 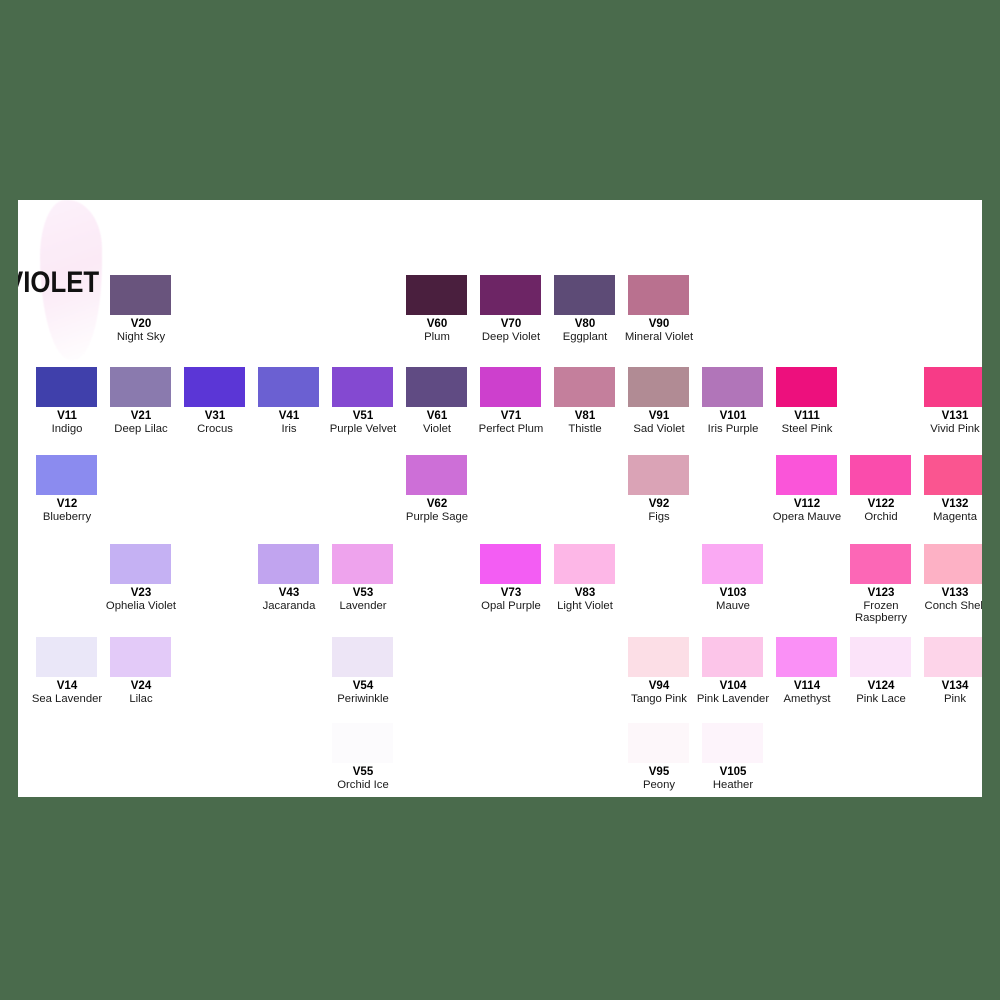 I want to click on swatch-cell-v132: V132 Magenta, so click(x=953, y=489).